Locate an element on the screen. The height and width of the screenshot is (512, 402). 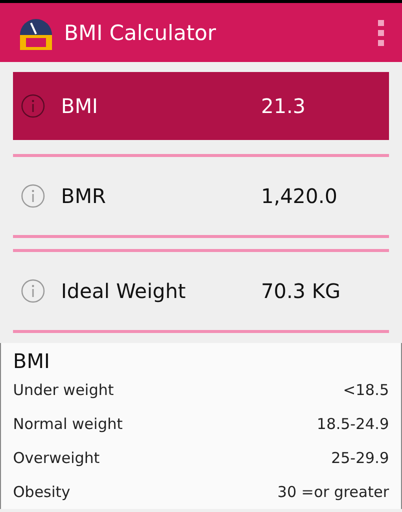
result-value: 1,420.0 is located at coordinates (299, 196).